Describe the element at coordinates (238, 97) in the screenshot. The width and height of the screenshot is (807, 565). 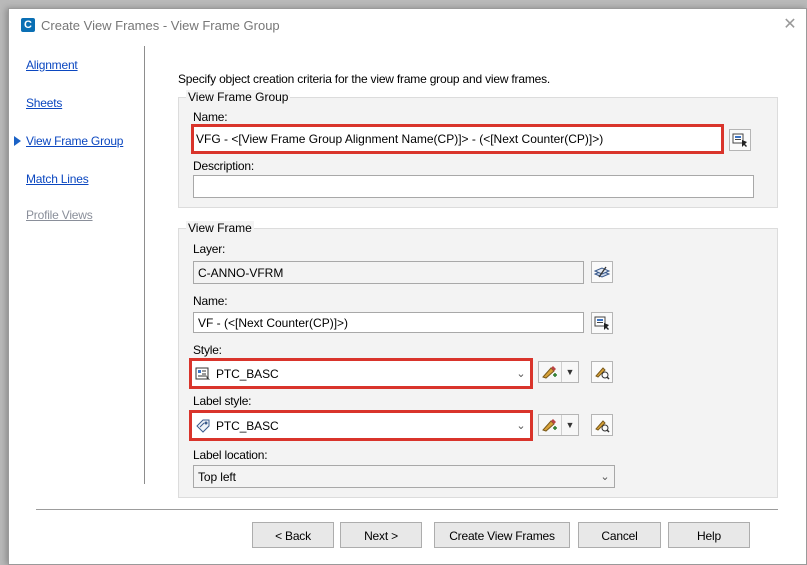
I see `view-frame-group-title: View Frame Group` at that location.